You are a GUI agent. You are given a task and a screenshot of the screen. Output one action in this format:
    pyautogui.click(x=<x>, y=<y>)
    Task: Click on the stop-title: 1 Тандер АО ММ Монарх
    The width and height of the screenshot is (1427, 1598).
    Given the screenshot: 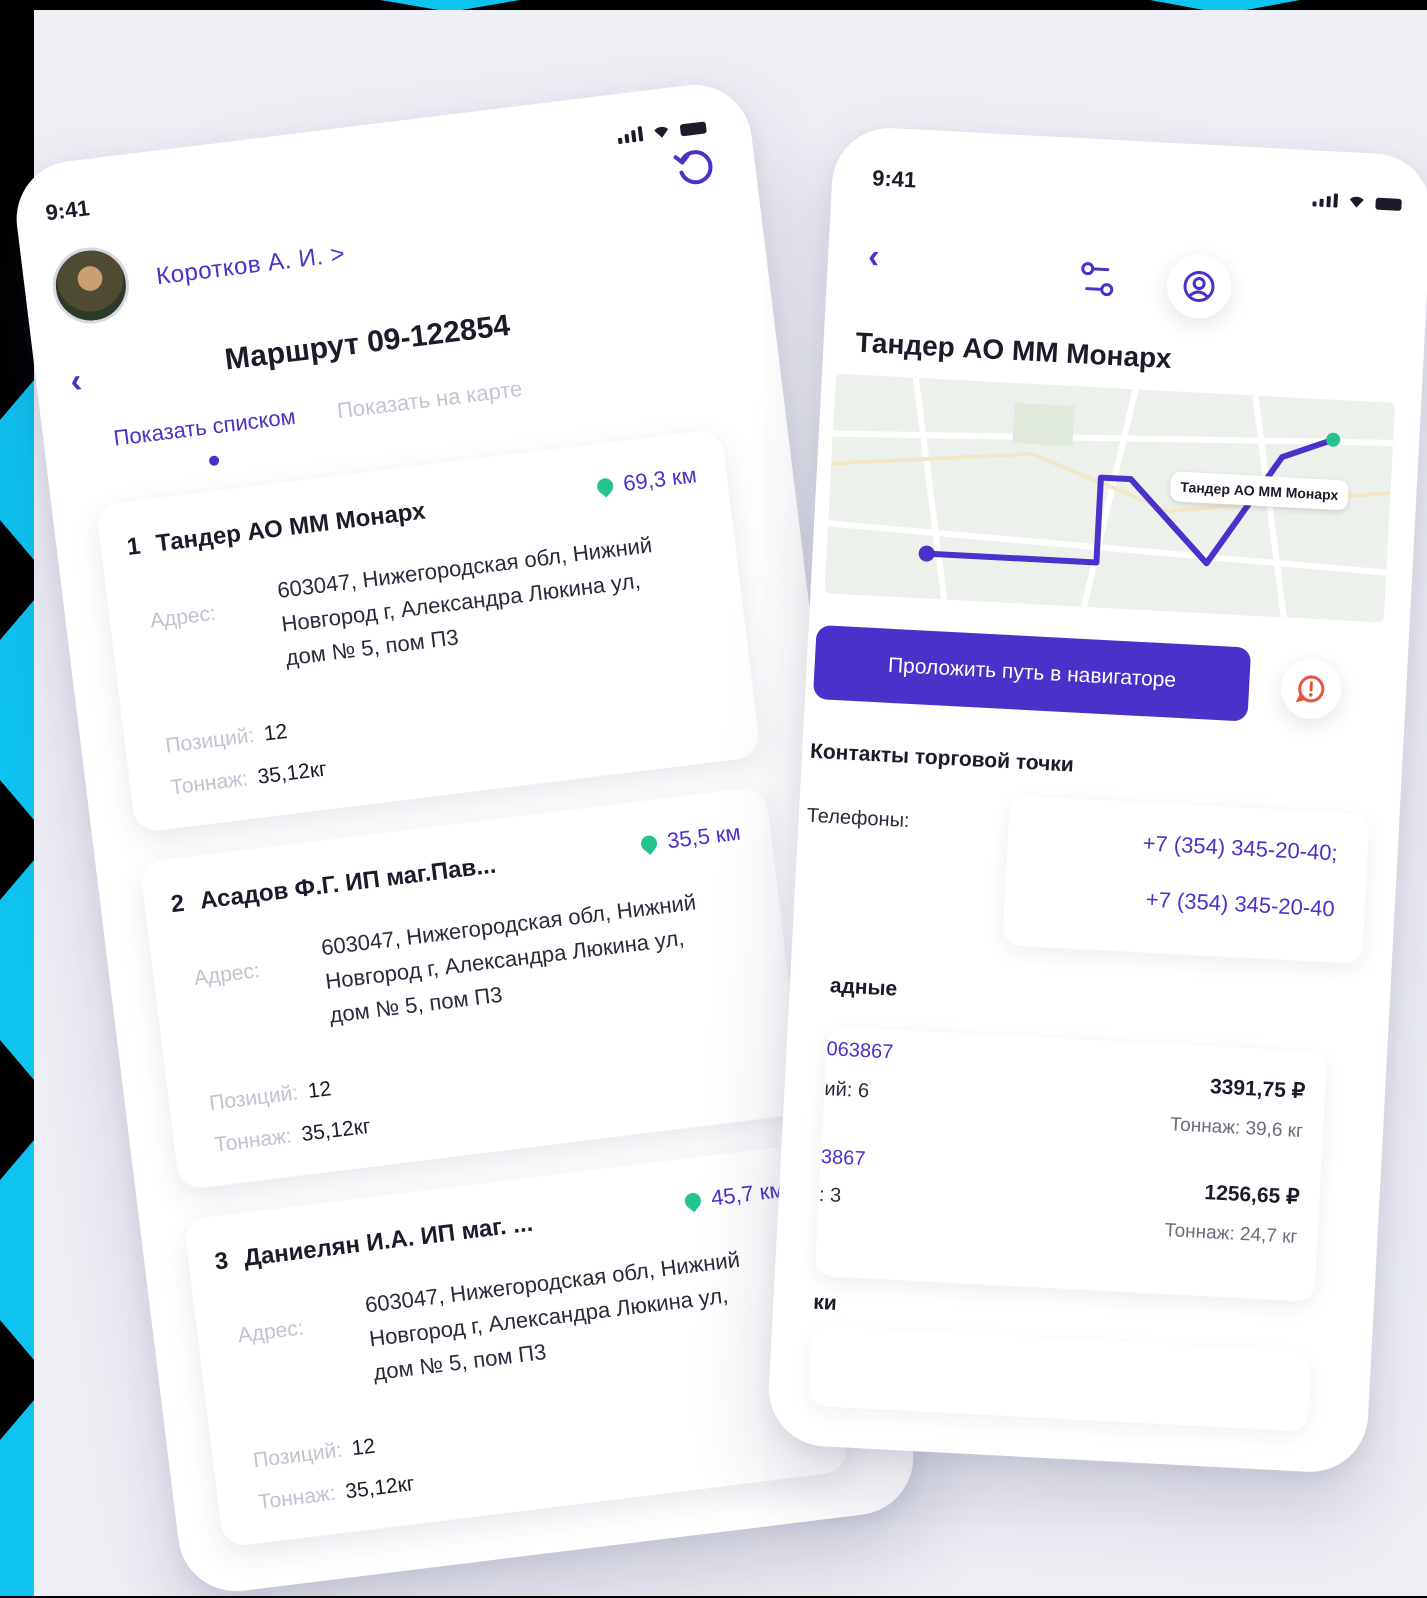 What is the action you would take?
    pyautogui.click(x=276, y=530)
    